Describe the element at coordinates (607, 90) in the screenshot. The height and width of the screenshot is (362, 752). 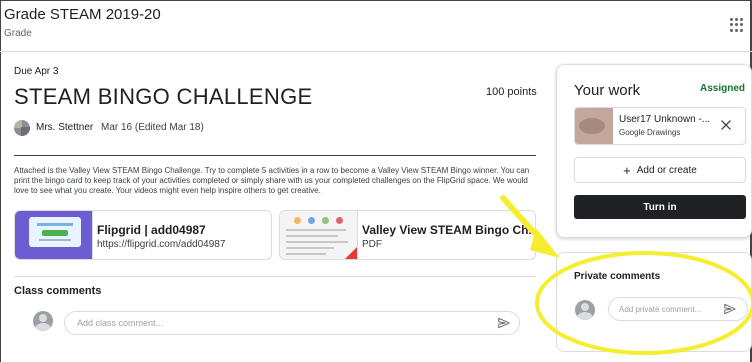
I see `your-work-title: Your work` at that location.